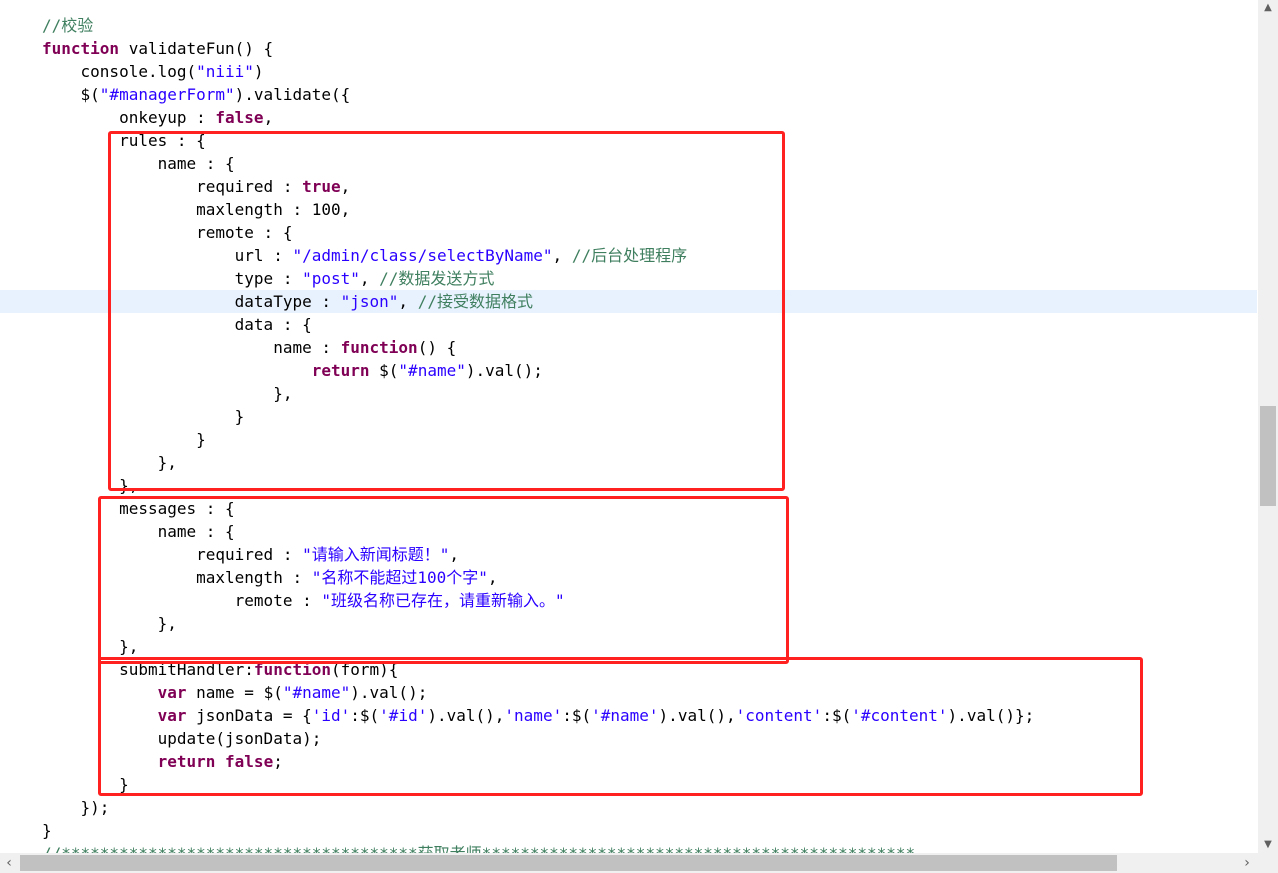 The image size is (1278, 873). Describe the element at coordinates (399, 577) in the screenshot. I see `code-token: "名称不能超过100个字"` at that location.